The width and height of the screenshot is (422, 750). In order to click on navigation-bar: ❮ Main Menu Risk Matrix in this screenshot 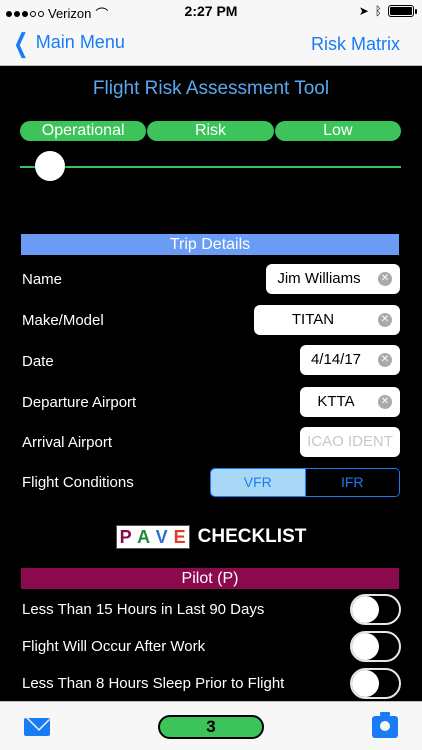, I will do `click(211, 44)`.